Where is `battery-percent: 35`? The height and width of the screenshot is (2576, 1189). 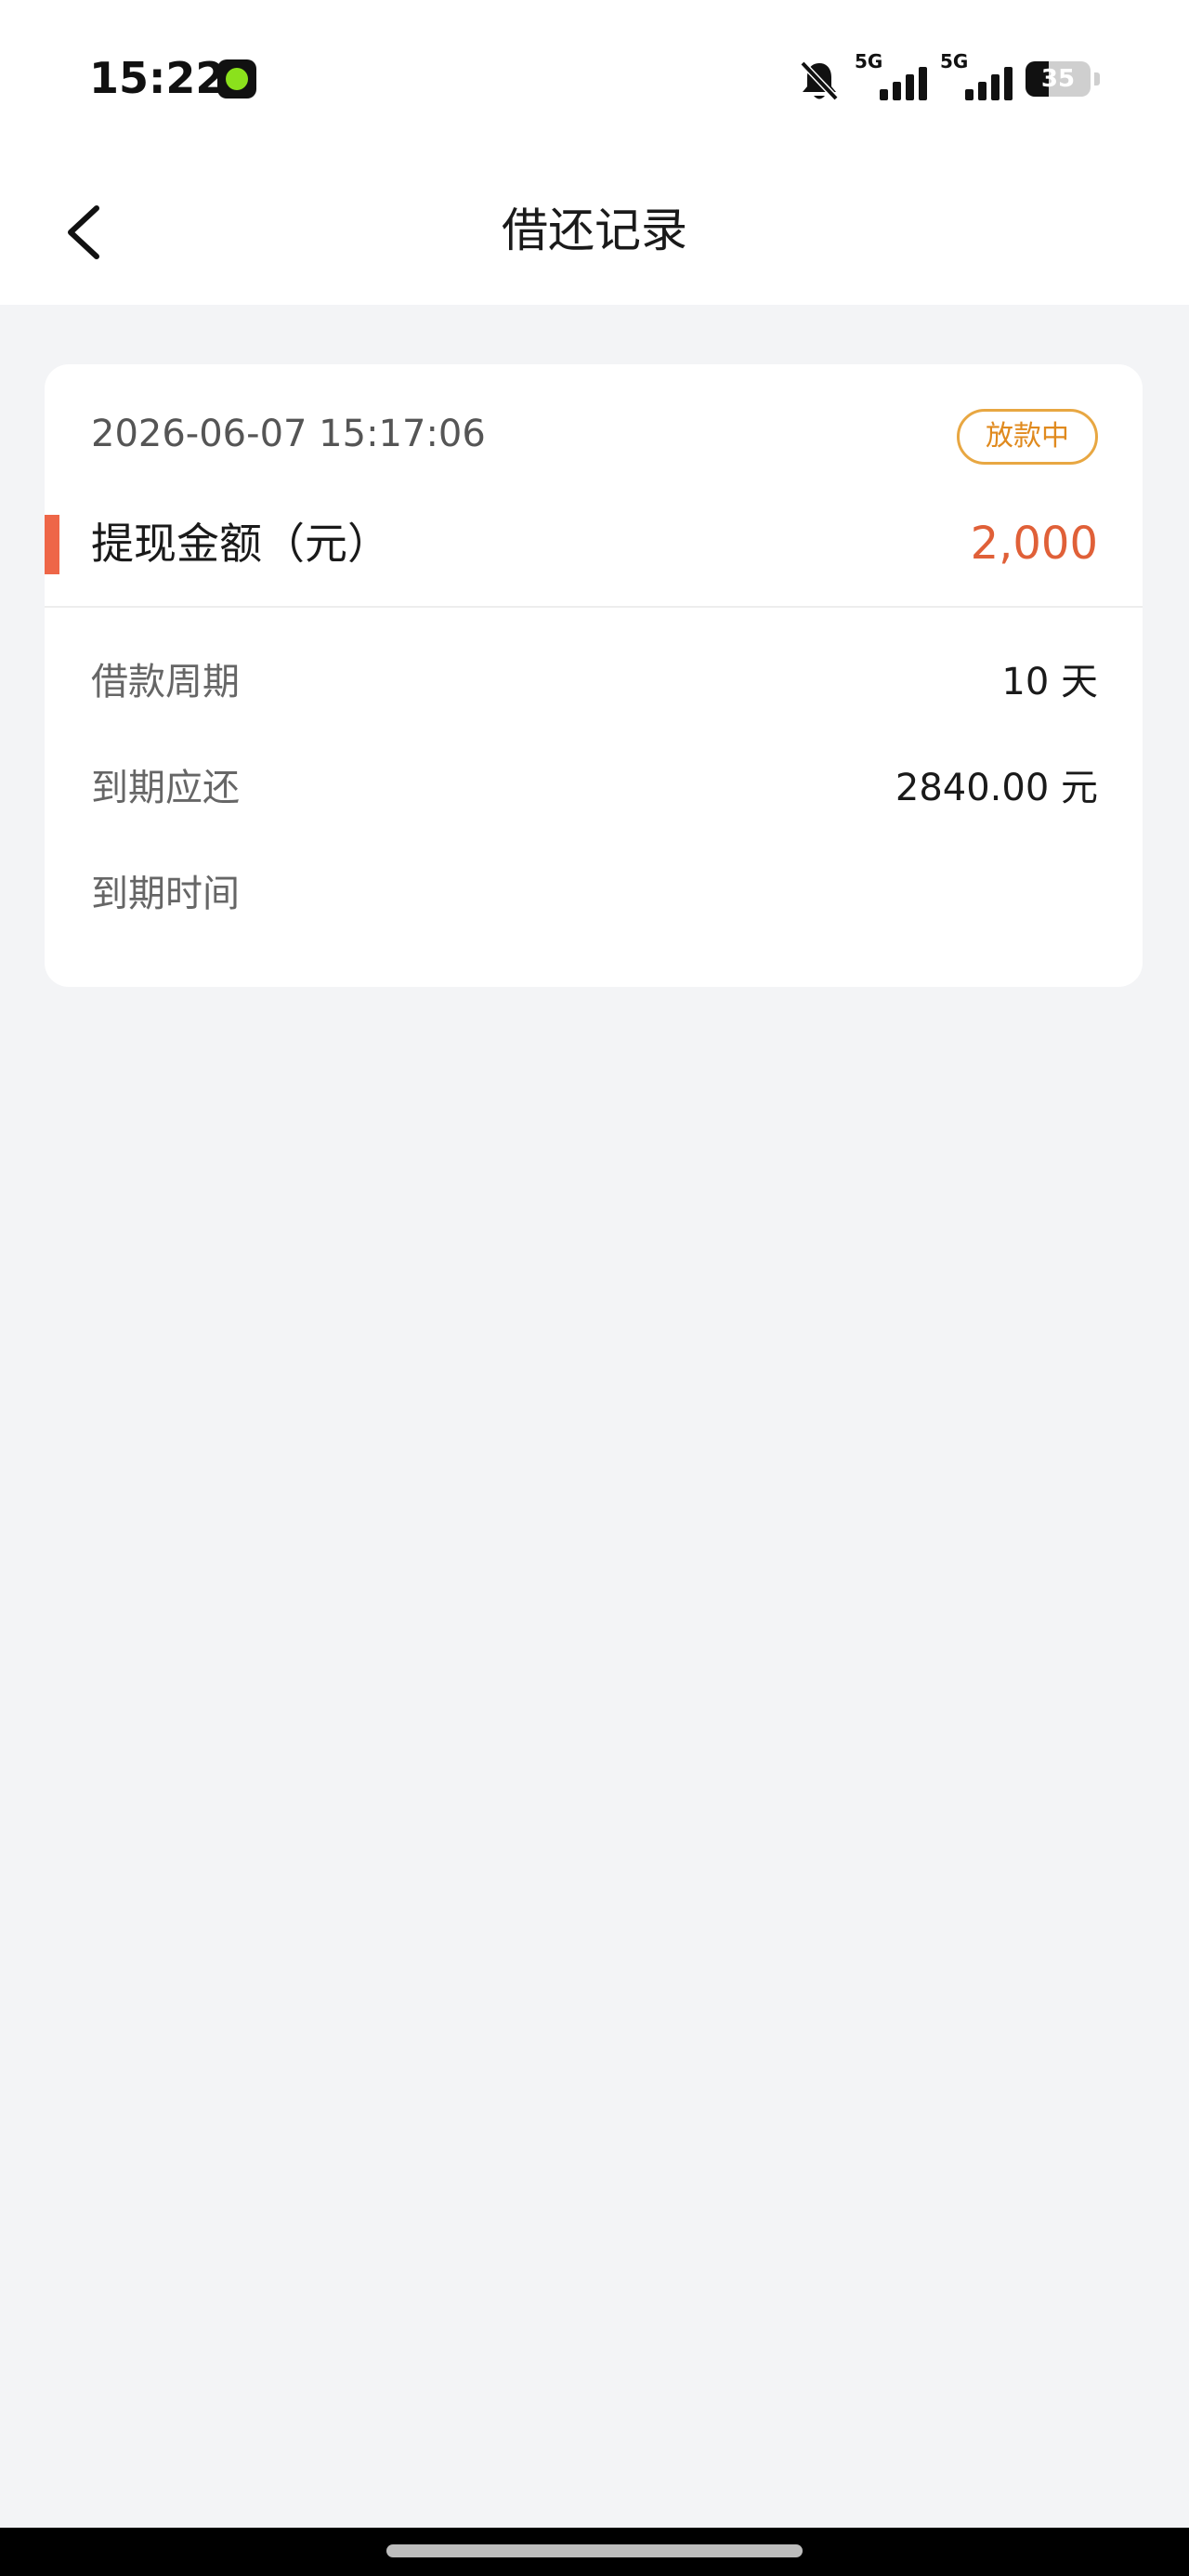 battery-percent: 35 is located at coordinates (1058, 79).